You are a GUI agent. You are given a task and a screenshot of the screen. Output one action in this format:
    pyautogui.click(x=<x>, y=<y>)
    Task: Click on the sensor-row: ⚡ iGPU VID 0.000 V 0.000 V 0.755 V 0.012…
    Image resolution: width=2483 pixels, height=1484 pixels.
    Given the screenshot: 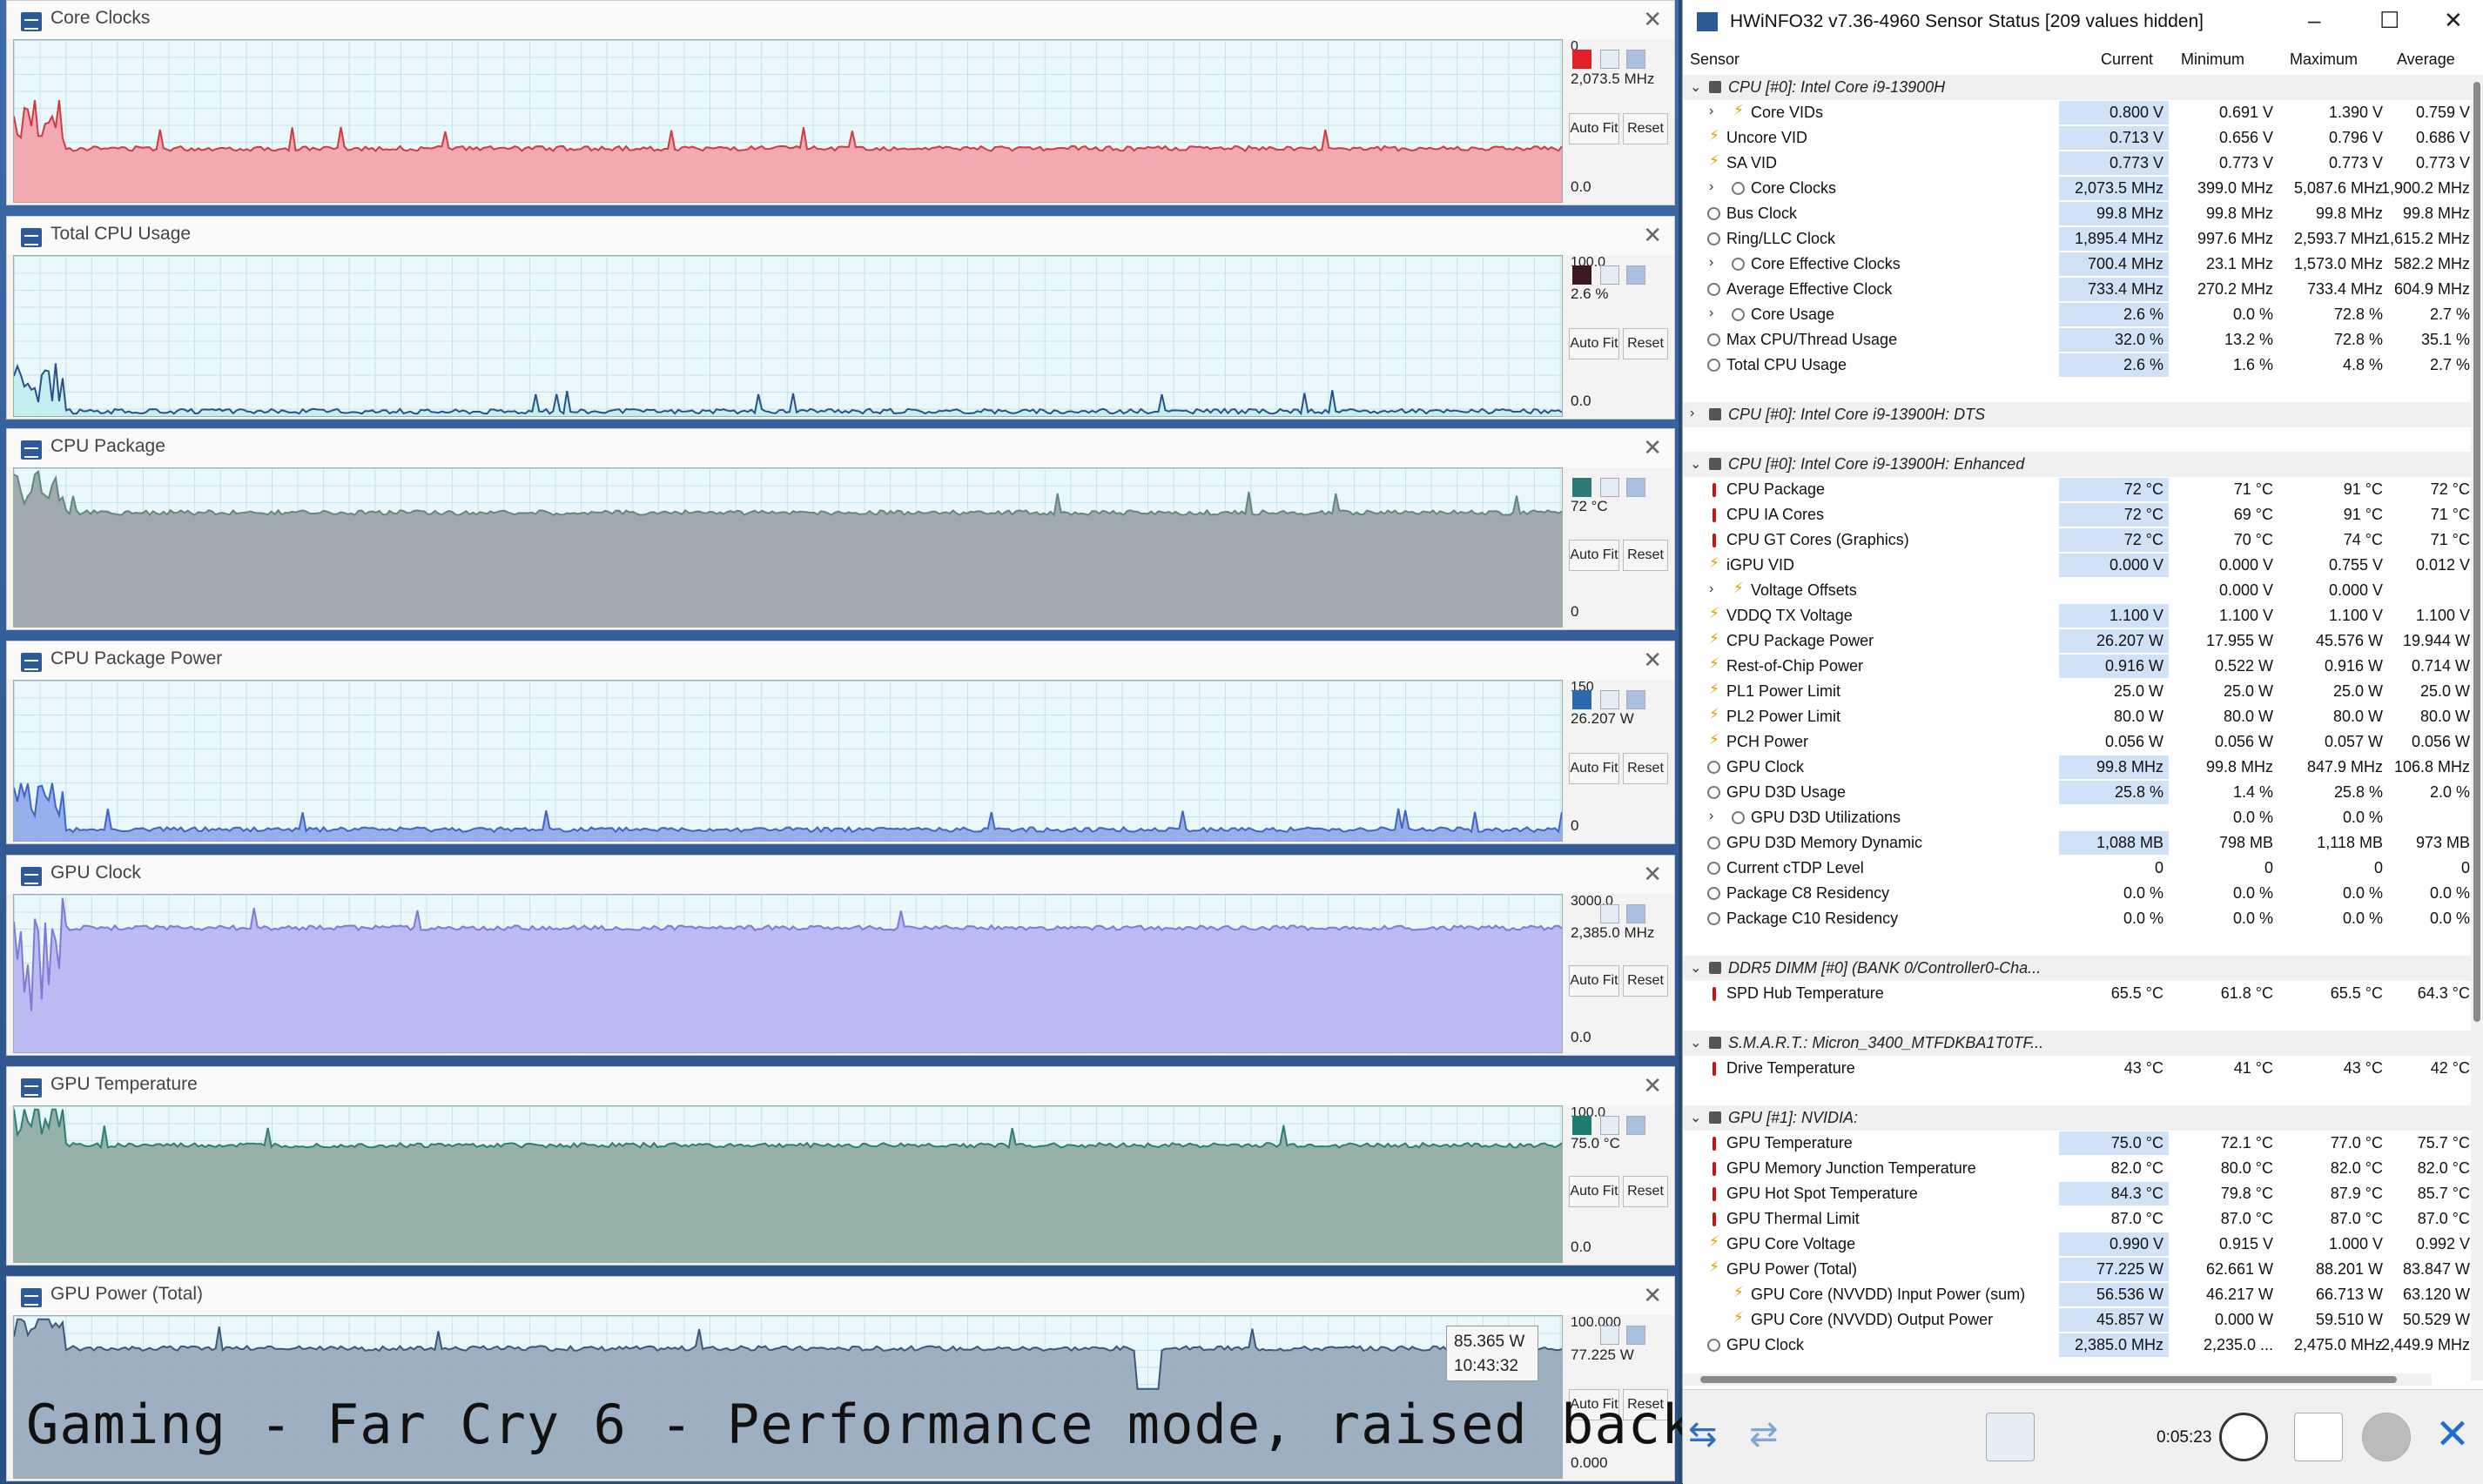 What is the action you would take?
    pyautogui.click(x=2077, y=565)
    